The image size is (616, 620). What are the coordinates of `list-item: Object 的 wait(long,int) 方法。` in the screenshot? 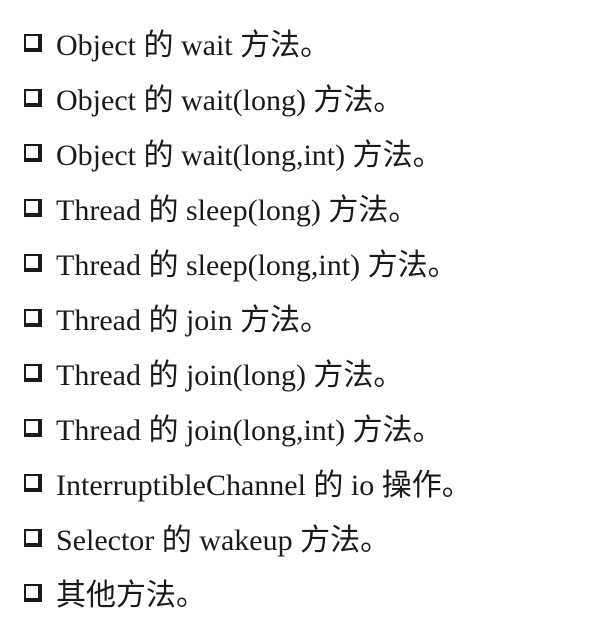 It's located at (248, 151).